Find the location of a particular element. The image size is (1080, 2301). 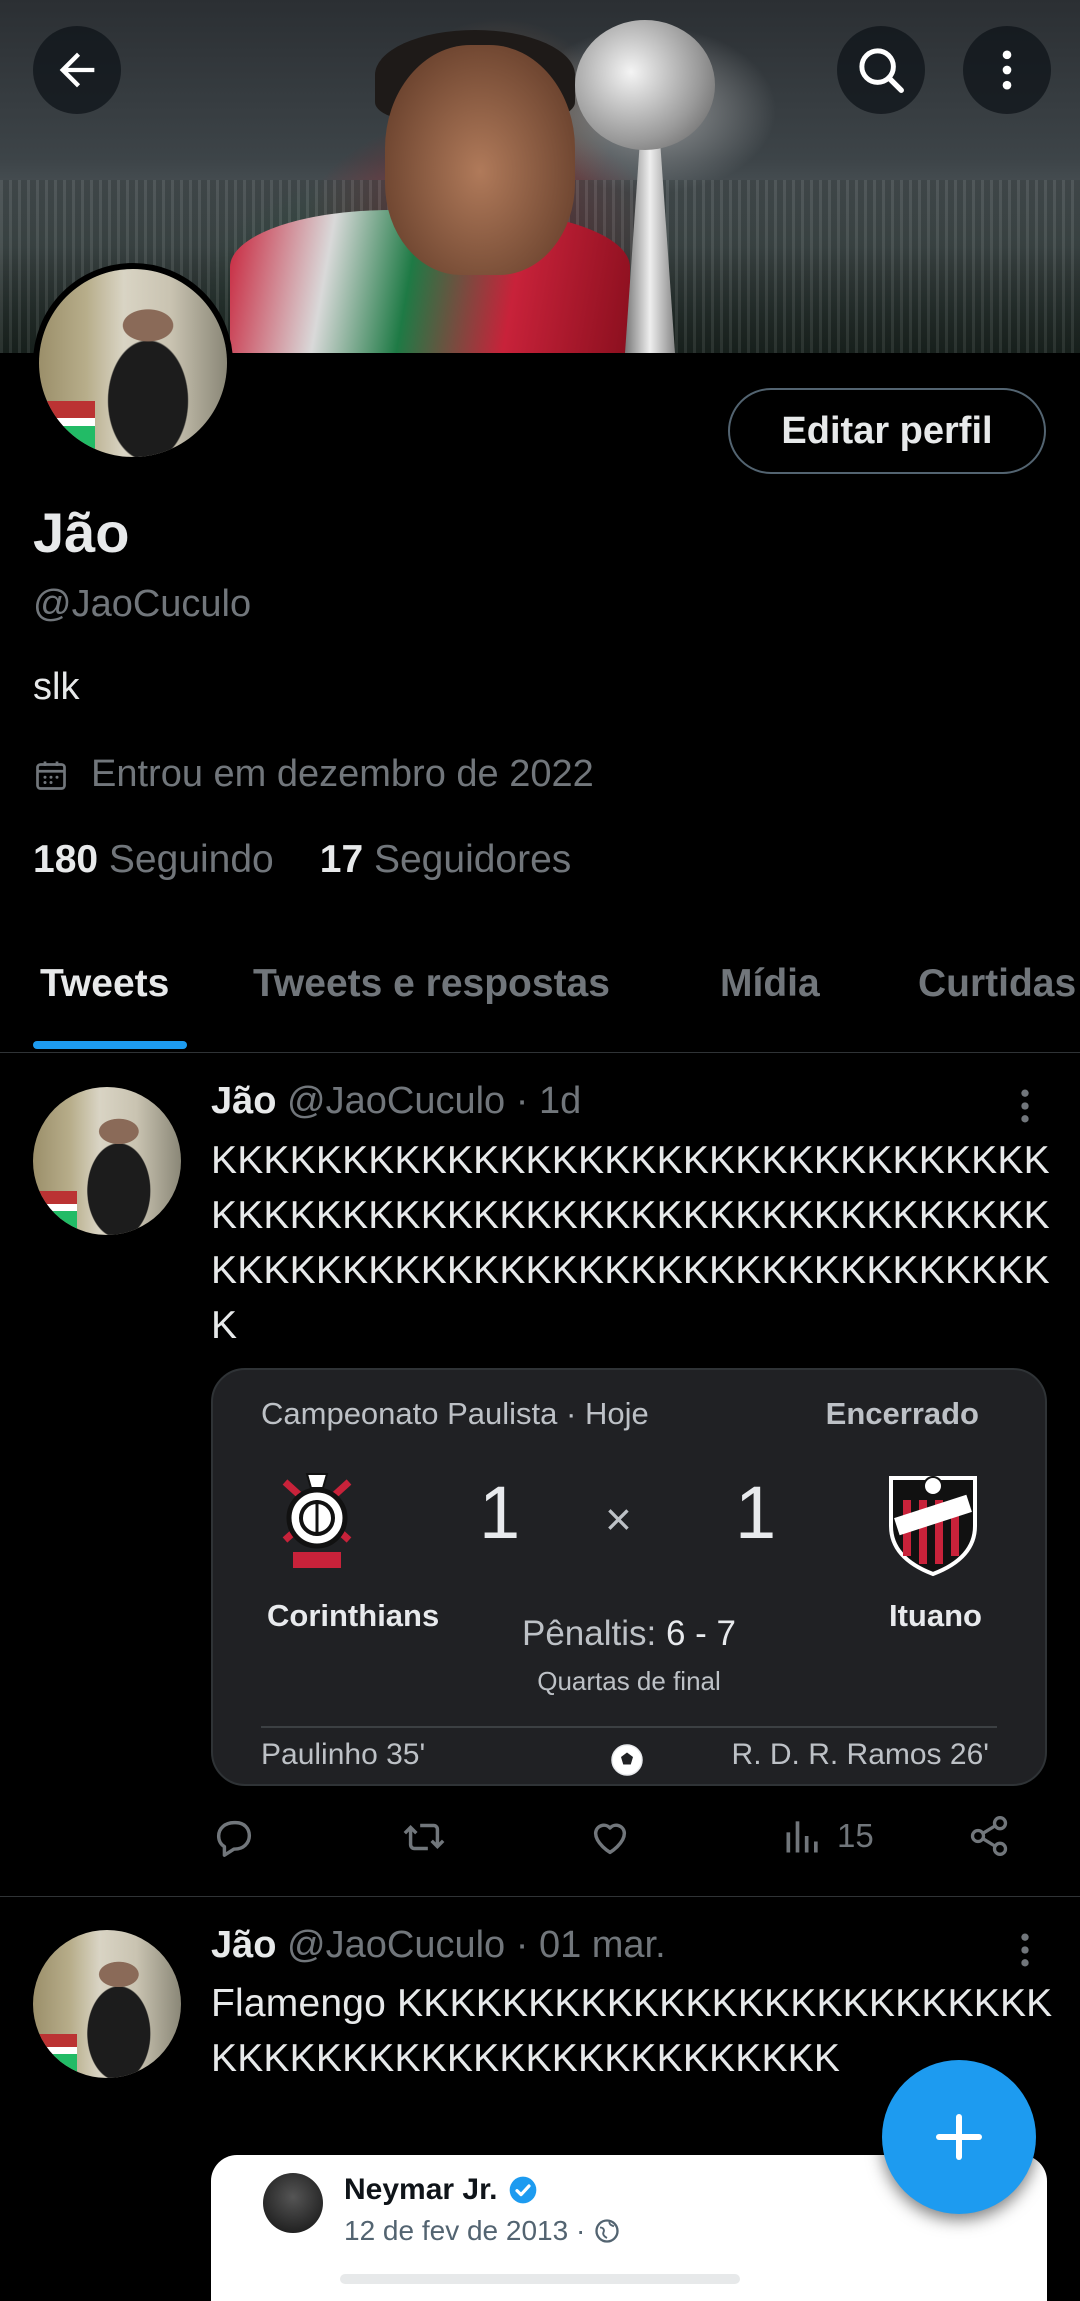

more-options-button is located at coordinates (1007, 70).